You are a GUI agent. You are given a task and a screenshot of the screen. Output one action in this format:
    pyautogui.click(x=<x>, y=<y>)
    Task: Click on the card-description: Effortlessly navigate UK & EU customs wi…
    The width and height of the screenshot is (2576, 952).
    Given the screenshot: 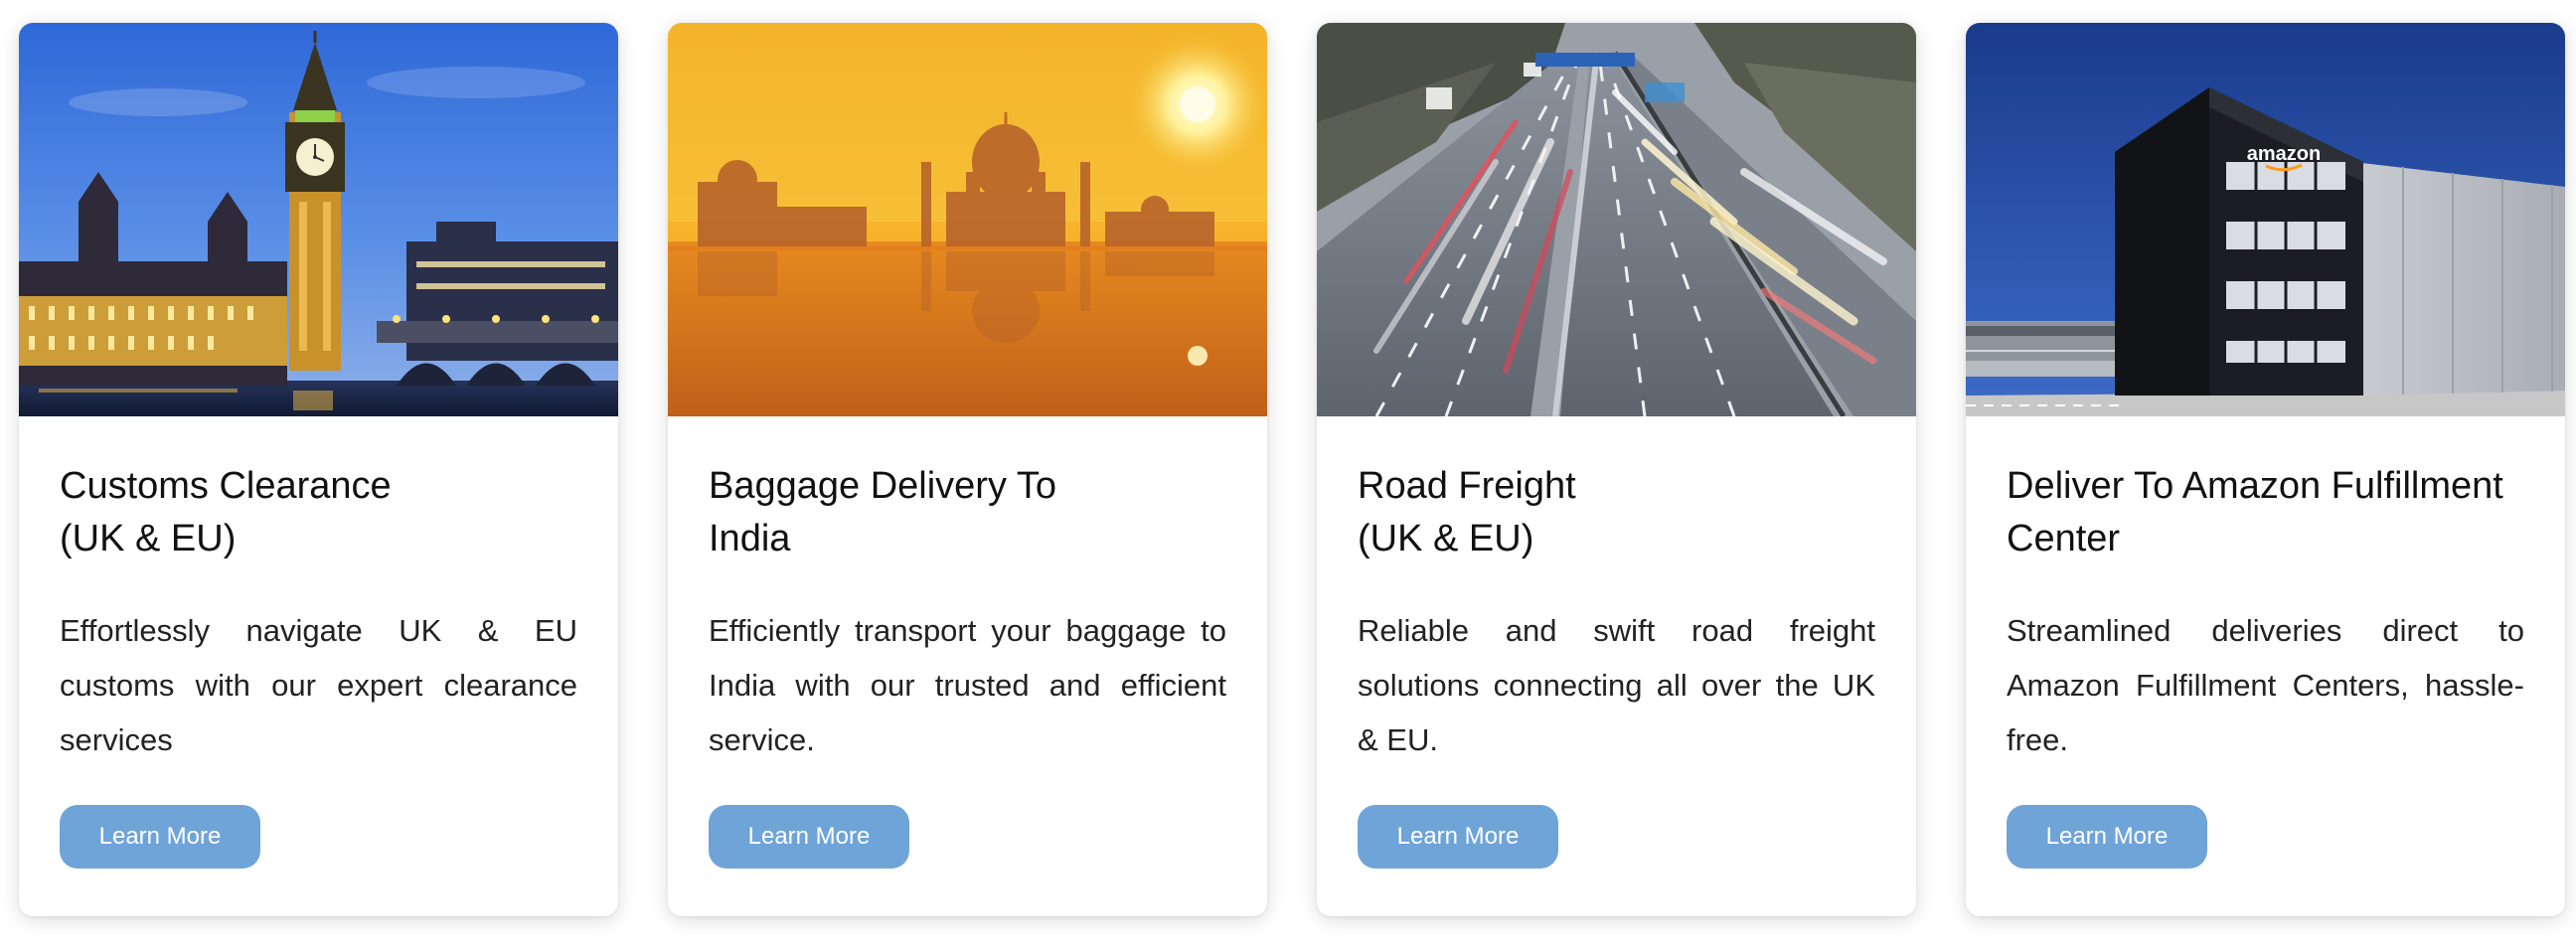 What is the action you would take?
    pyautogui.click(x=318, y=685)
    